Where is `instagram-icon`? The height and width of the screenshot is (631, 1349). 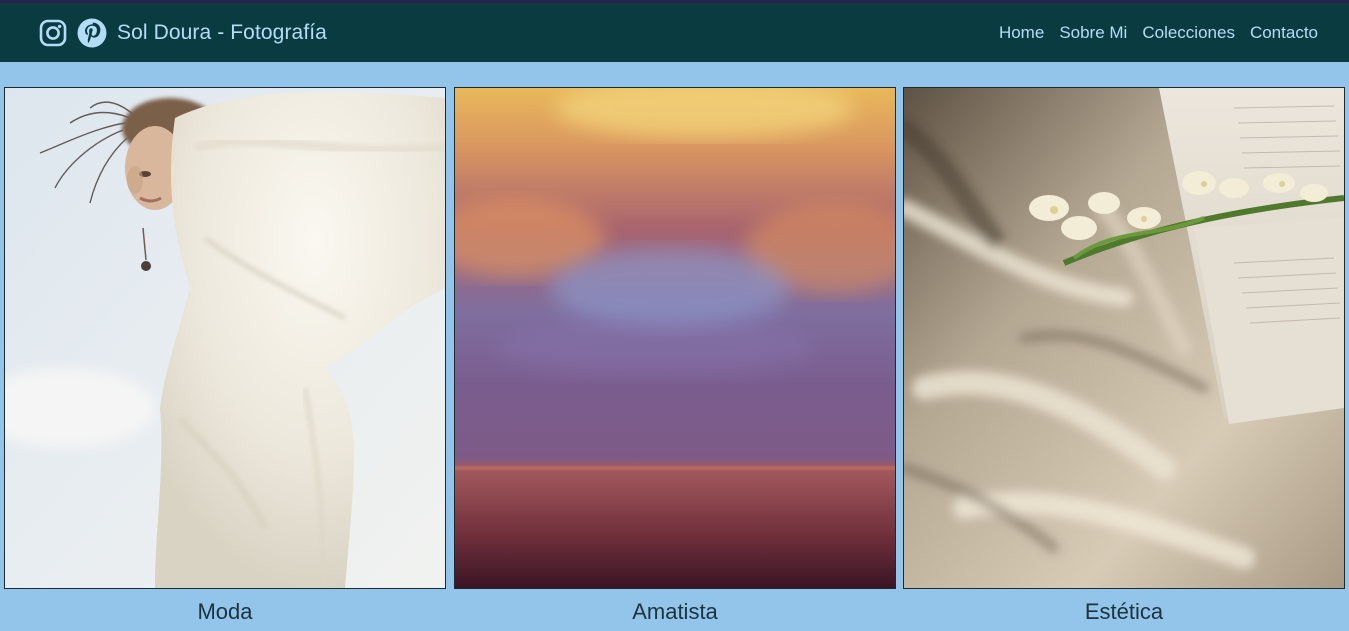 instagram-icon is located at coordinates (53, 33).